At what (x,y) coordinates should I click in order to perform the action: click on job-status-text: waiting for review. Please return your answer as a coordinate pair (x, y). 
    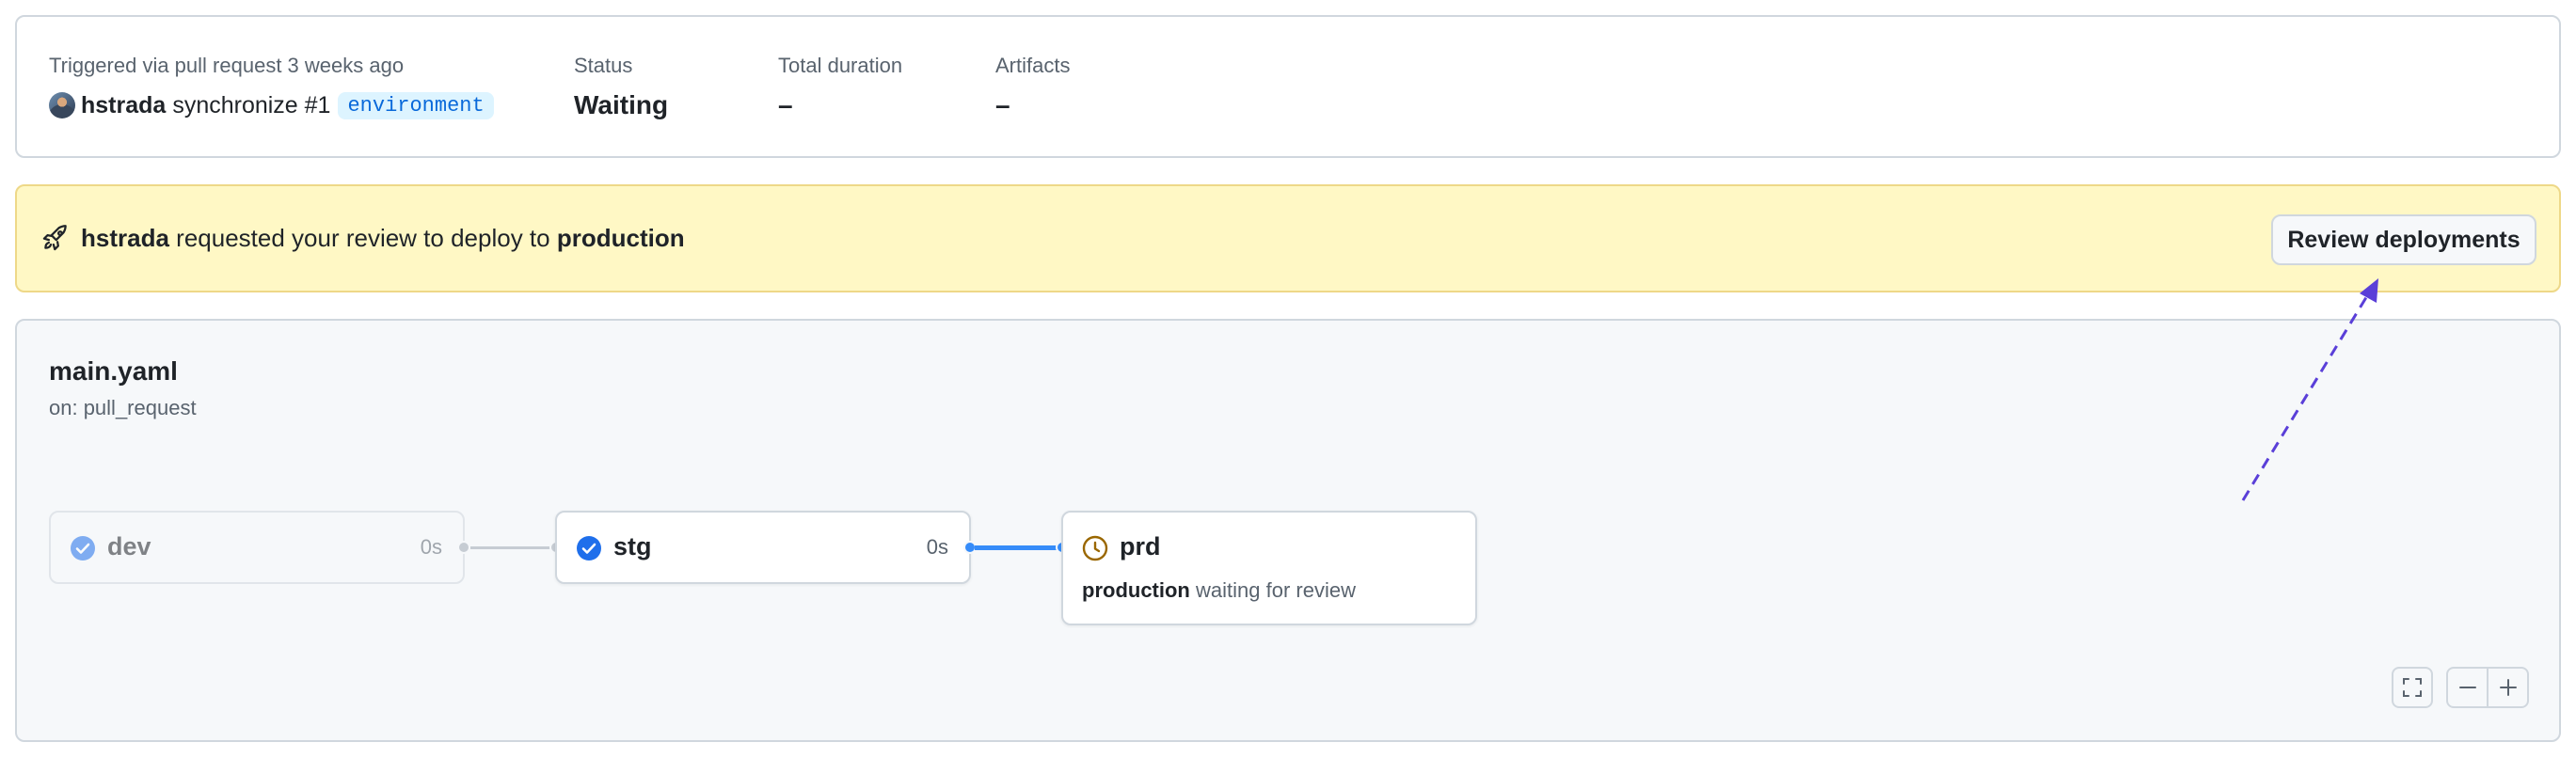
    Looking at the image, I should click on (1276, 590).